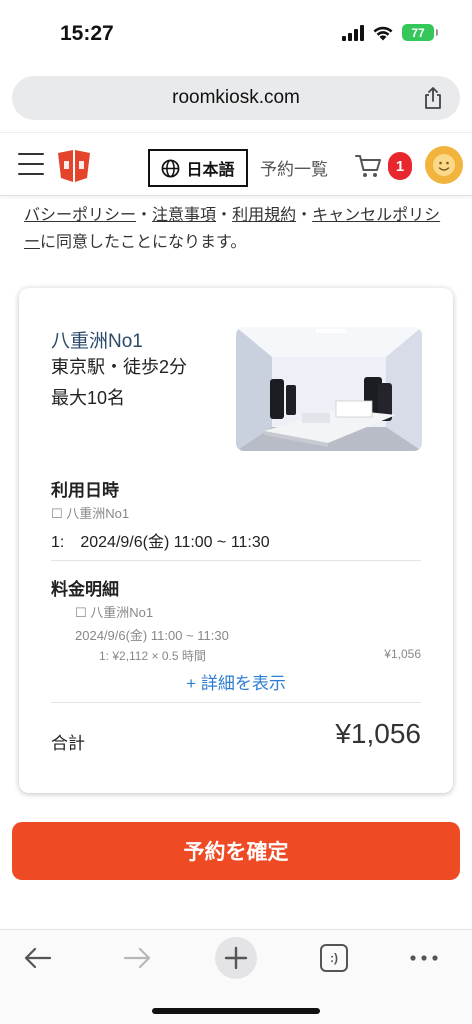 The height and width of the screenshot is (1024, 472). I want to click on cart-icon, so click(369, 166).